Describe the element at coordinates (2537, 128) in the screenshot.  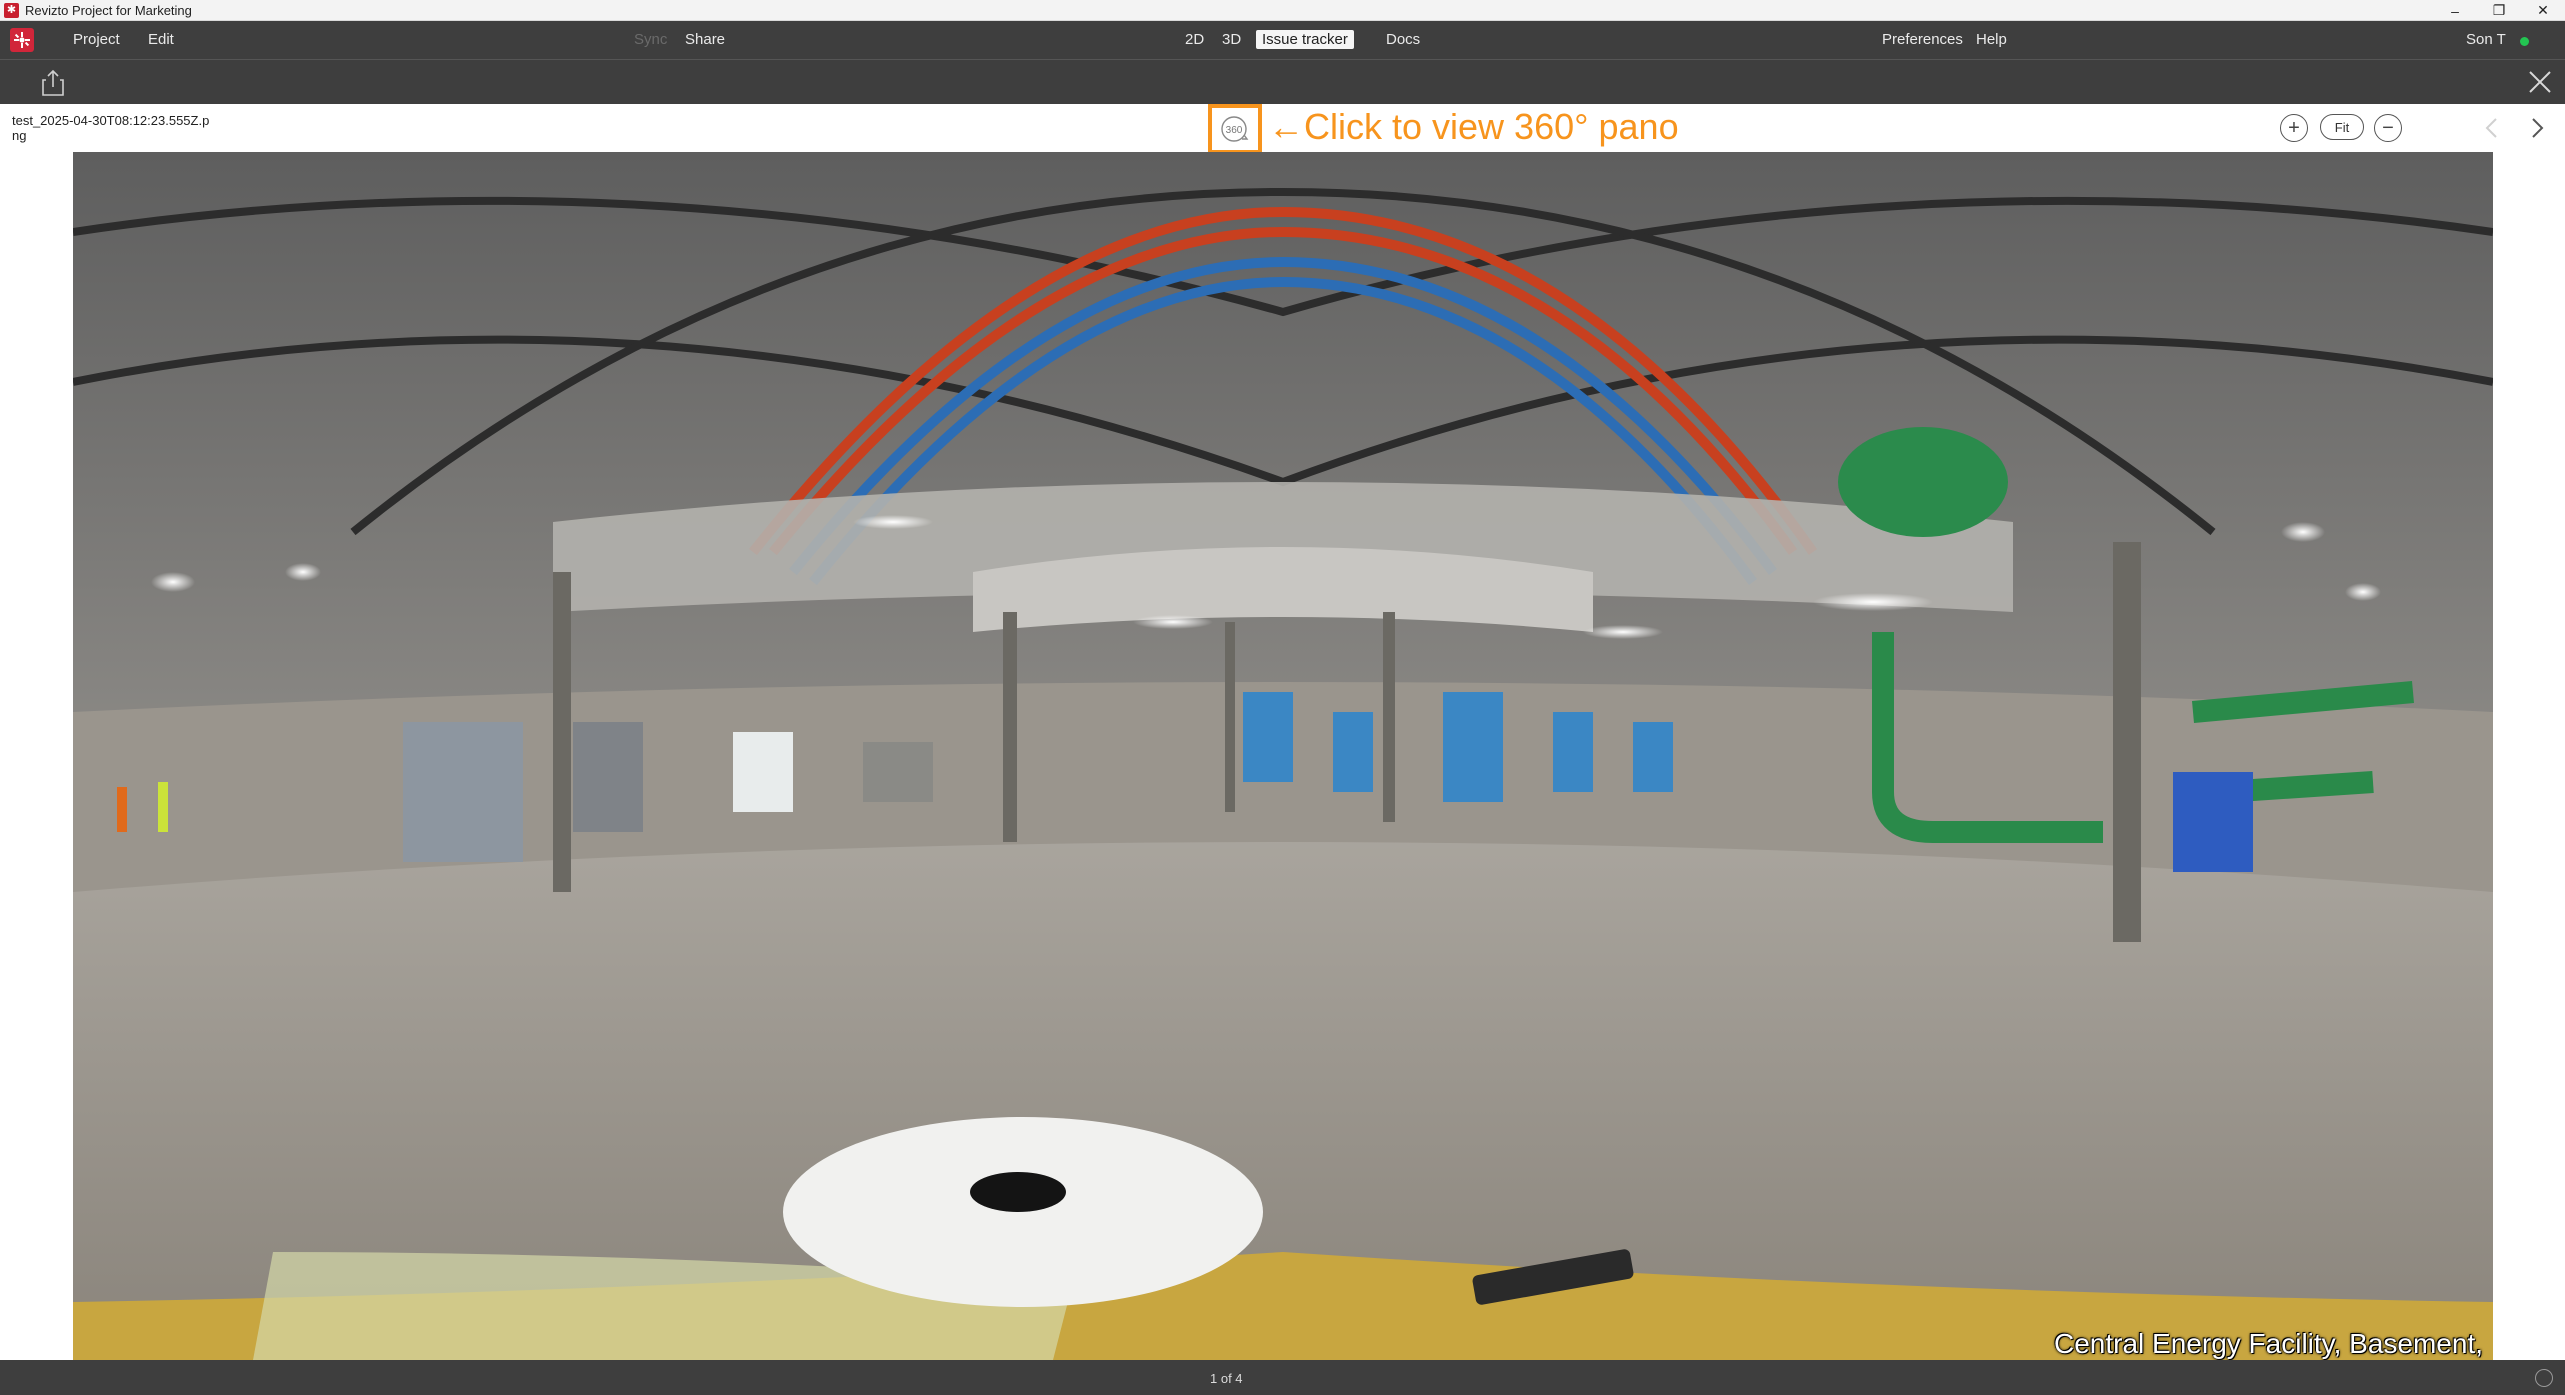
I see `next-image-icon` at that location.